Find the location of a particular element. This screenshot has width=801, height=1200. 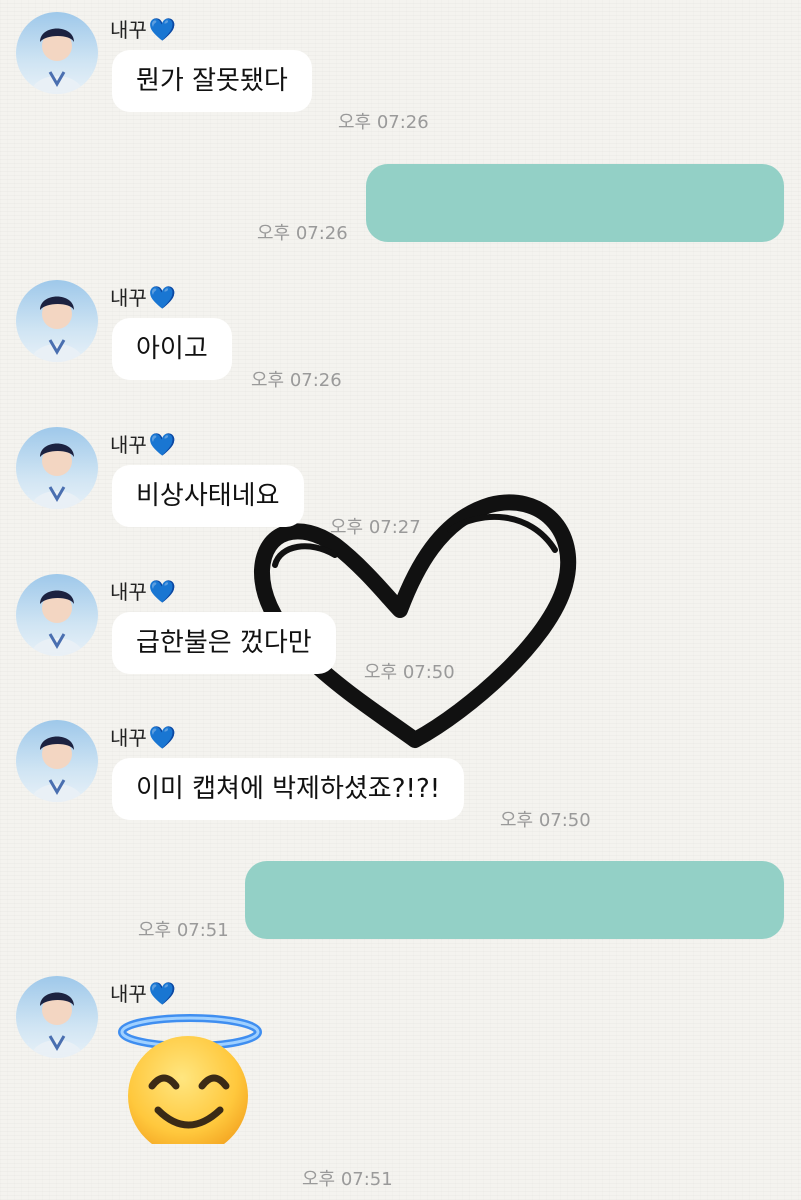

message-received-4: 내꾸💙 비상사태네요 오후 07:27 is located at coordinates (400, 480).